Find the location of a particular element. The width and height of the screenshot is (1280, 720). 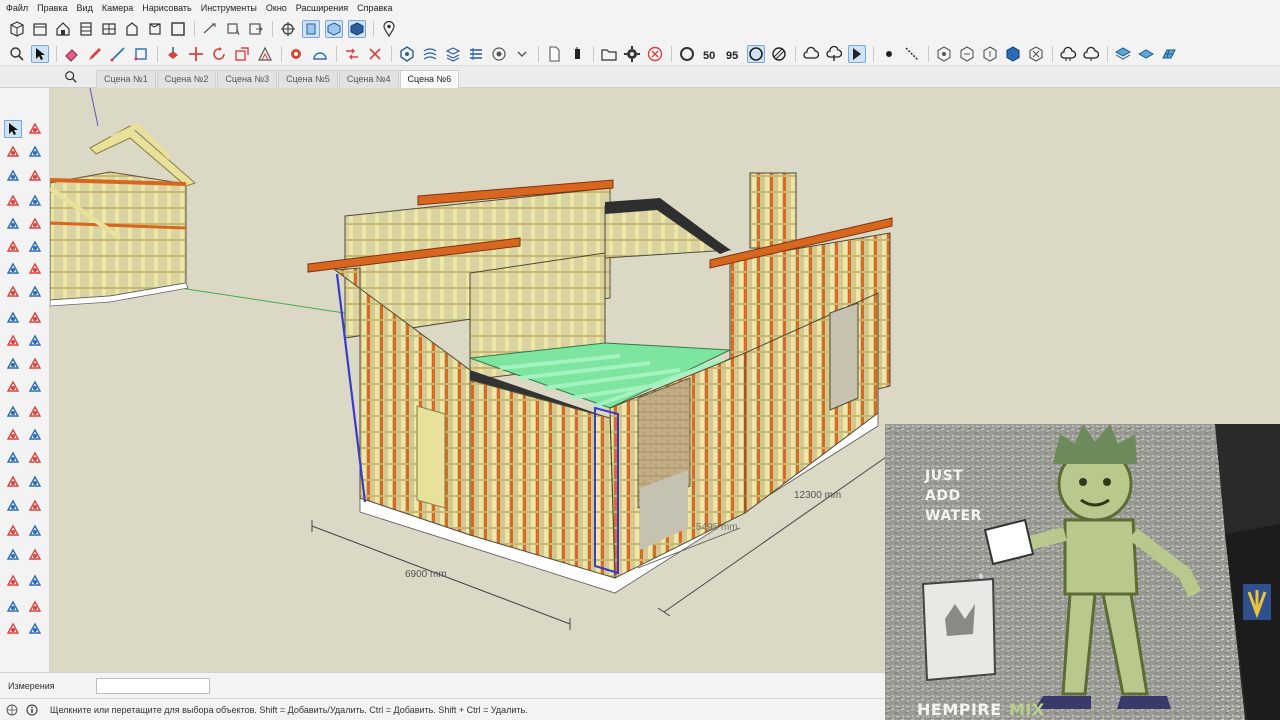

materials-icon is located at coordinates (499, 54).